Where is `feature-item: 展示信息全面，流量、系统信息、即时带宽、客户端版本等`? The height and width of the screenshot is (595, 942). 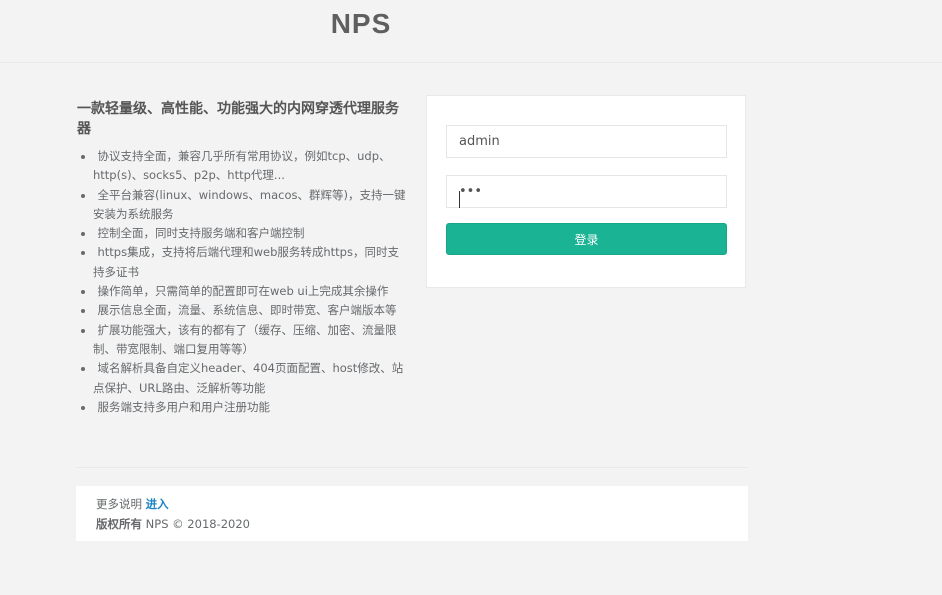 feature-item: 展示信息全面，流量、系统信息、即时带宽、客户端版本等 is located at coordinates (244, 310).